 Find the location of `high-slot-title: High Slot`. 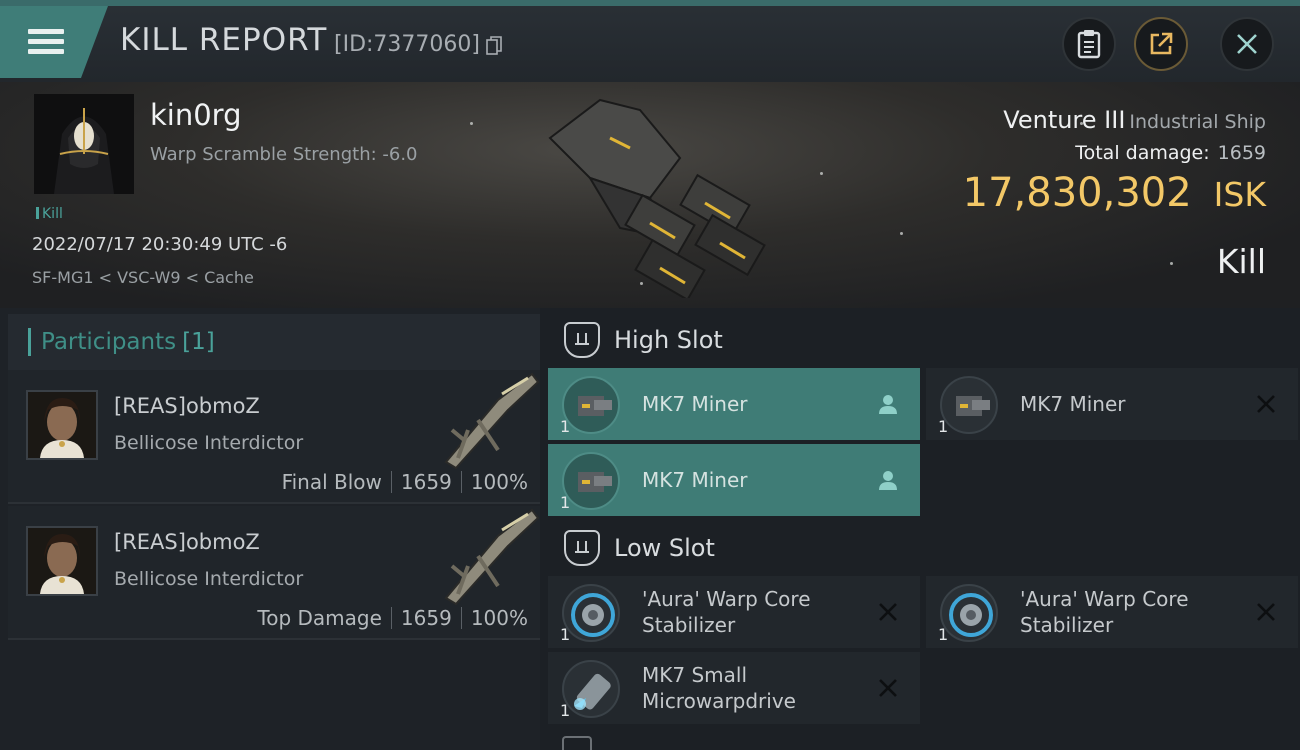

high-slot-title: High Slot is located at coordinates (668, 340).